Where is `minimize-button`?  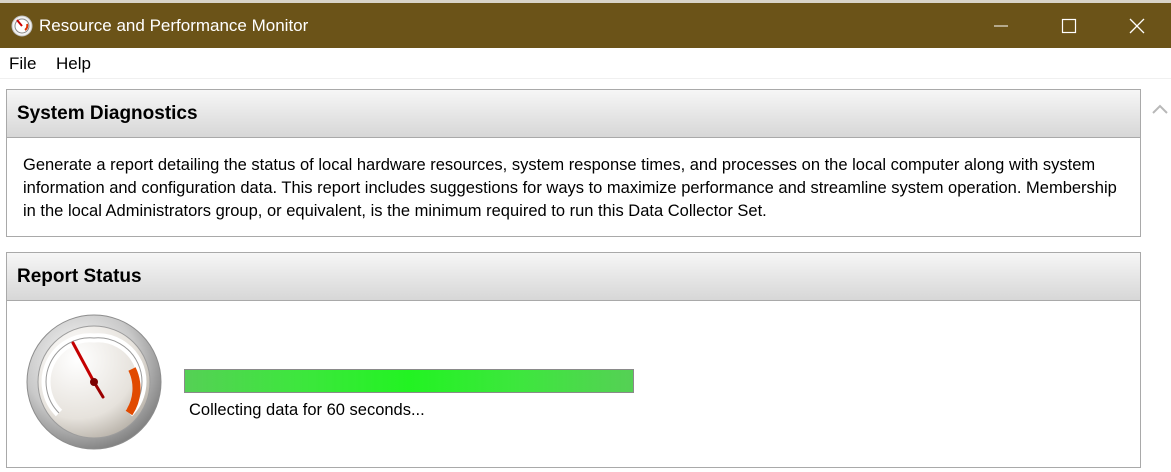
minimize-button is located at coordinates (1001, 25).